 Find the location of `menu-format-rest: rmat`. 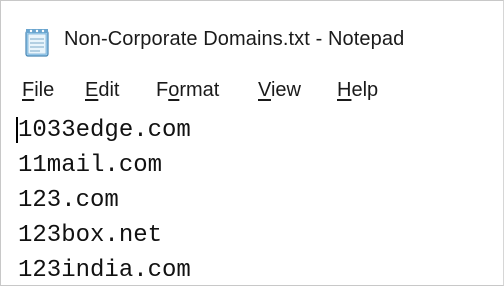

menu-format-rest: rmat is located at coordinates (199, 90).